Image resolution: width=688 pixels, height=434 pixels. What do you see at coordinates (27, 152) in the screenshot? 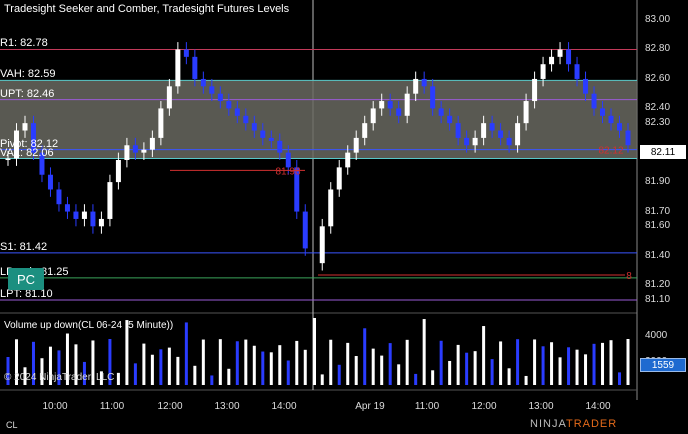
I see `level-label-val: VAL: 82.06` at bounding box center [27, 152].